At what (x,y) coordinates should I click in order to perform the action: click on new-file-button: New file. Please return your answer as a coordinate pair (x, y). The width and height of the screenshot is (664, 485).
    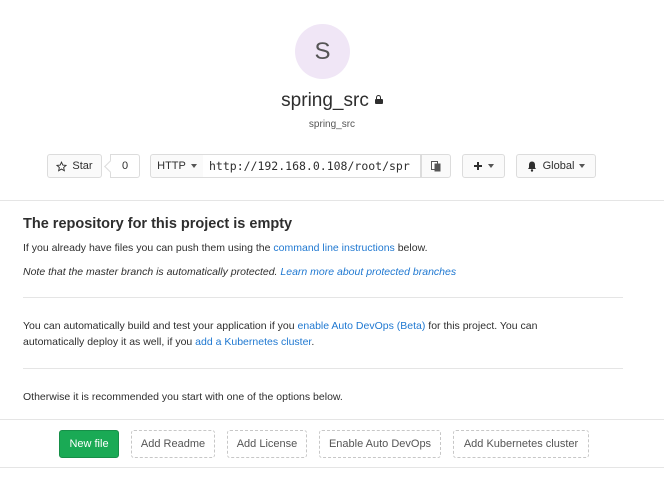
    Looking at the image, I should click on (89, 444).